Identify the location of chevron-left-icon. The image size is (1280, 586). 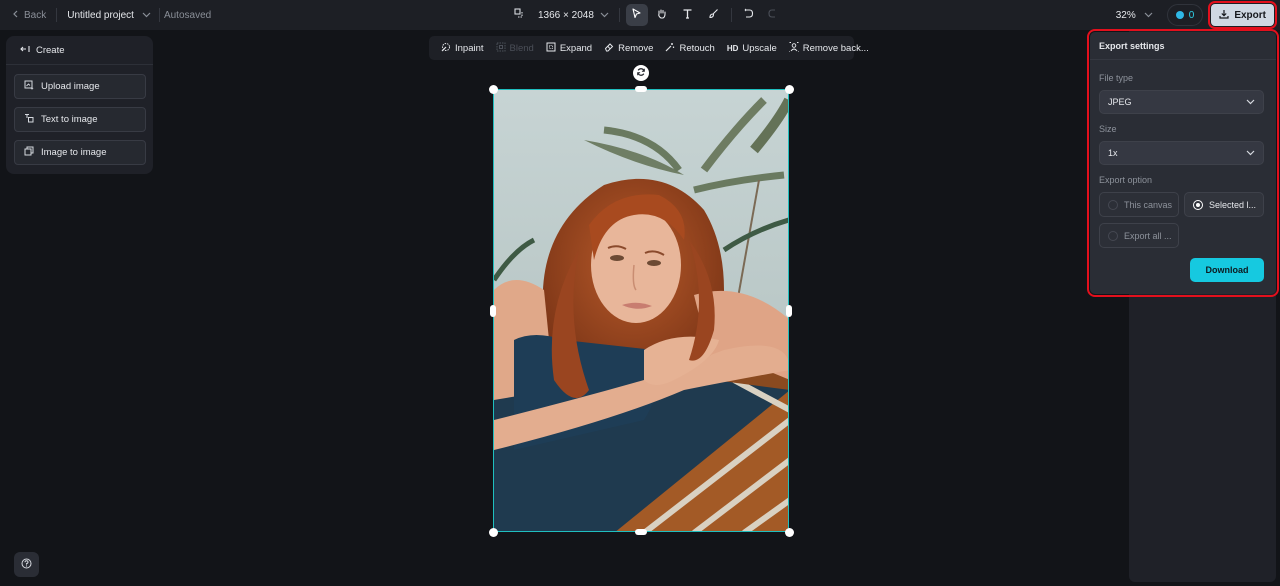
(16, 15).